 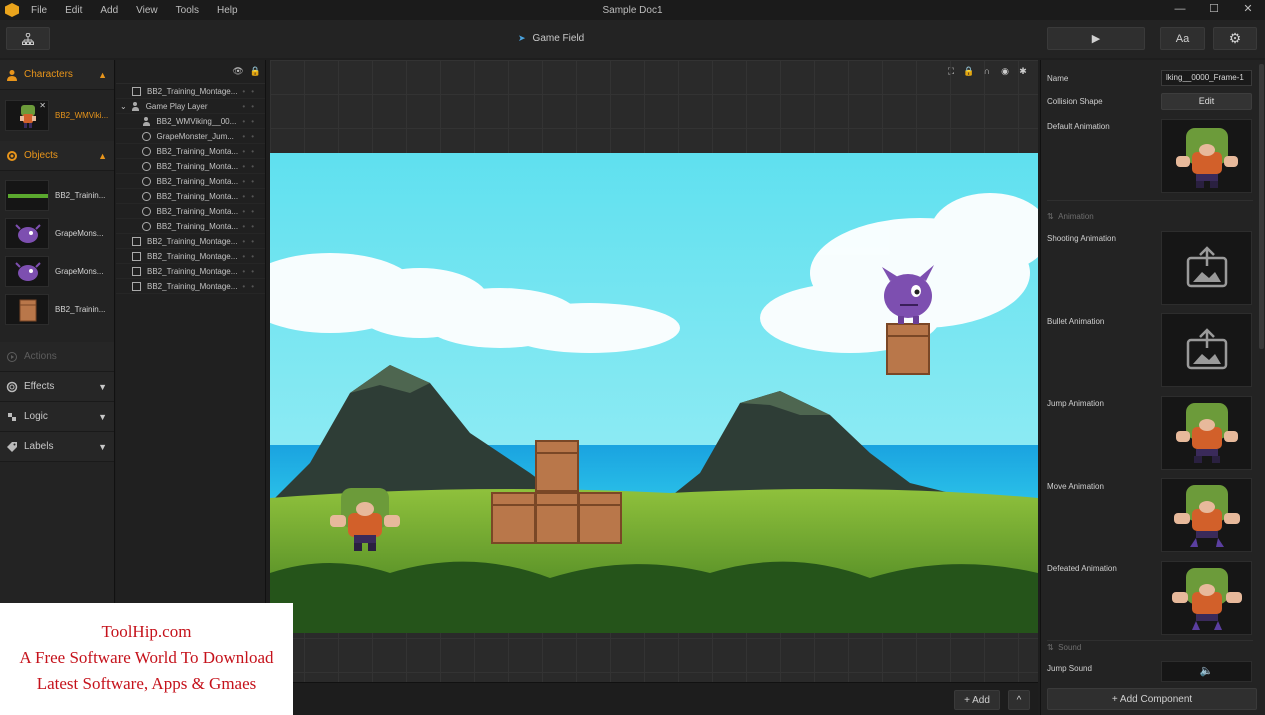 I want to click on effects-section-header: Effects ▼, so click(x=57, y=387).